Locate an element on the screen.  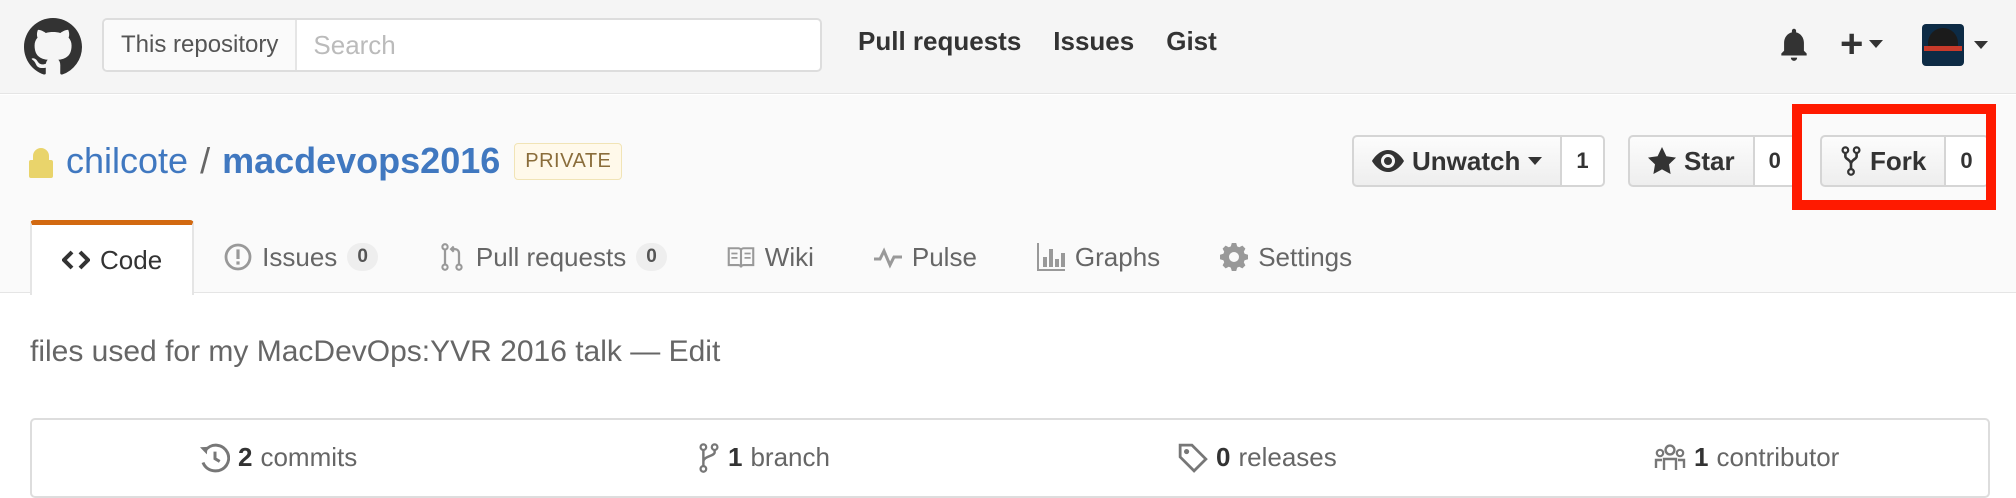
repo-name-link: macdevops2016 is located at coordinates (361, 161).